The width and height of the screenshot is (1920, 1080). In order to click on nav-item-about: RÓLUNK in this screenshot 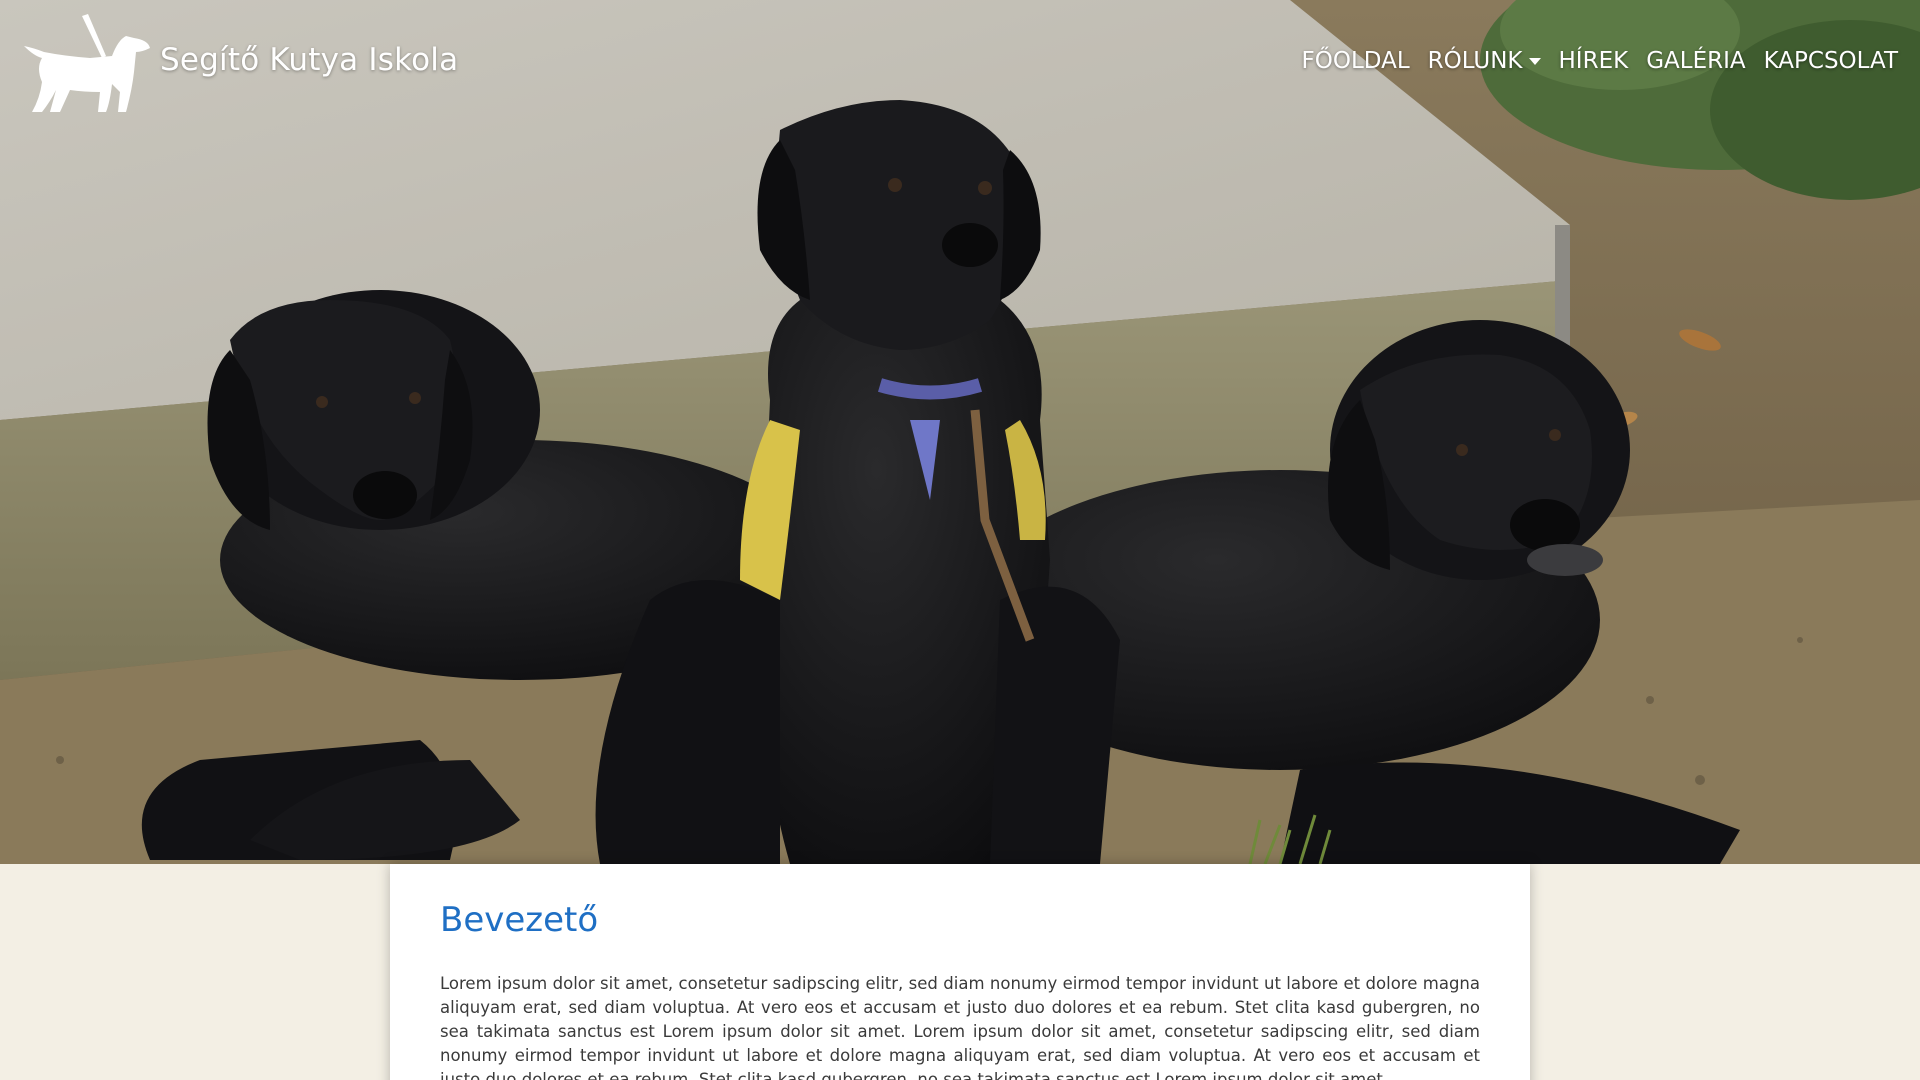, I will do `click(1484, 61)`.